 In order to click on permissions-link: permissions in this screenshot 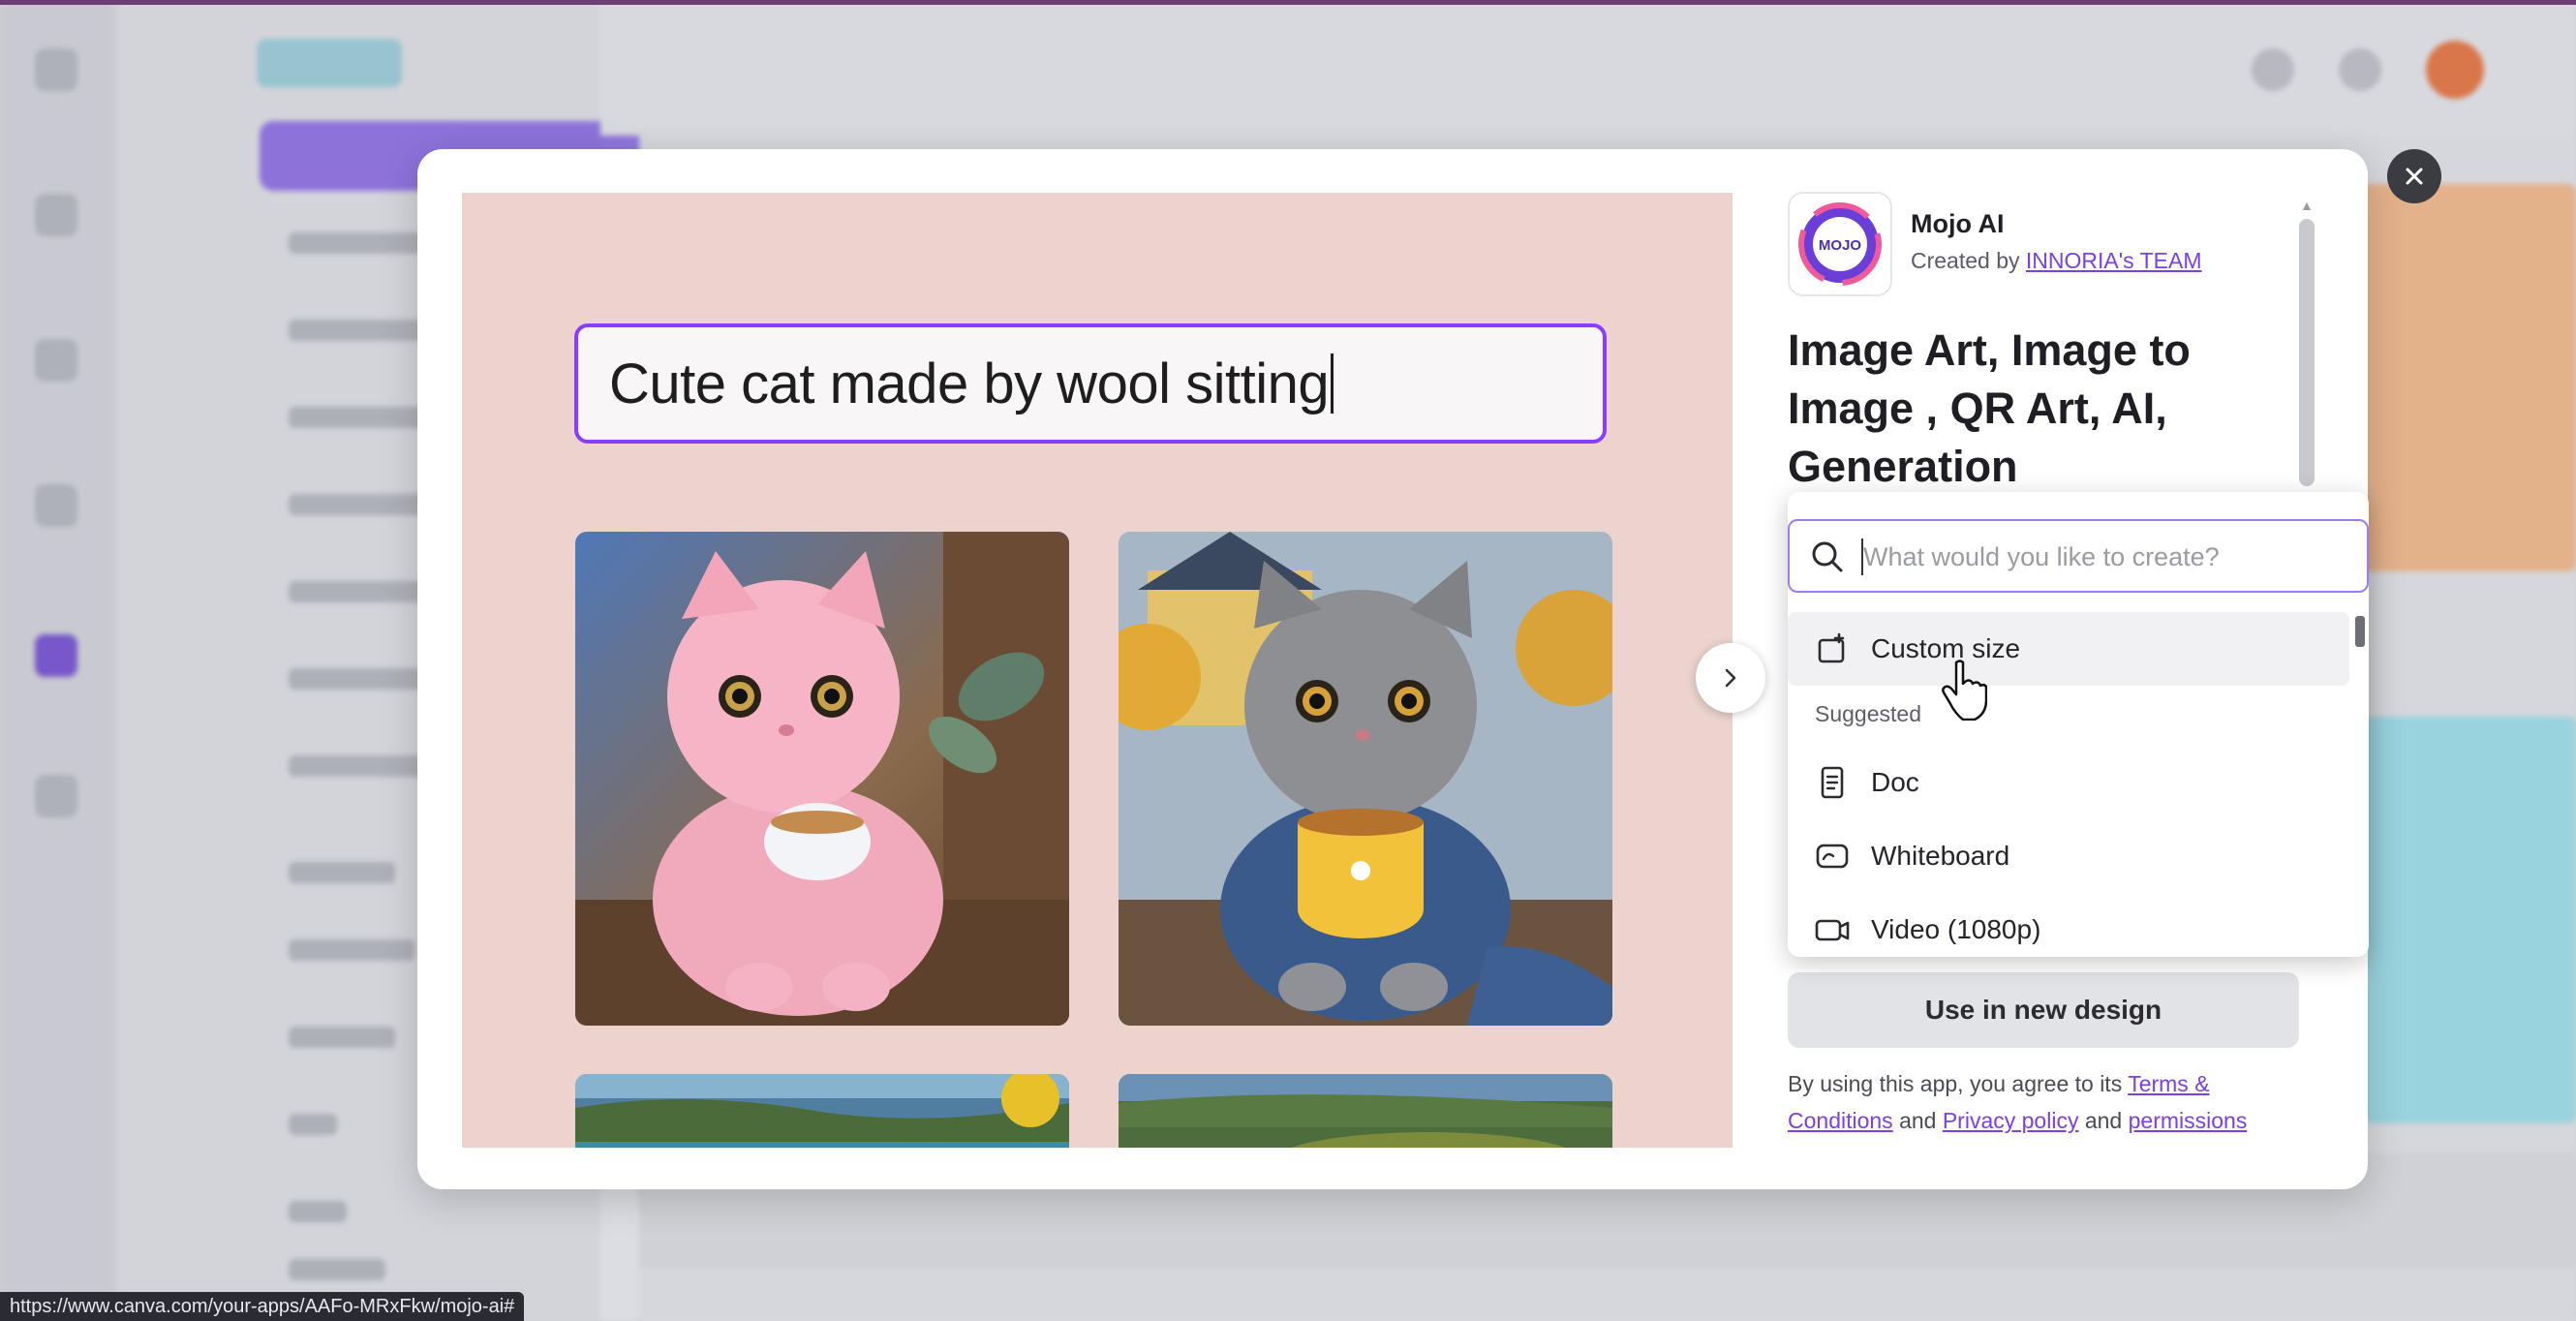, I will do `click(2188, 1121)`.